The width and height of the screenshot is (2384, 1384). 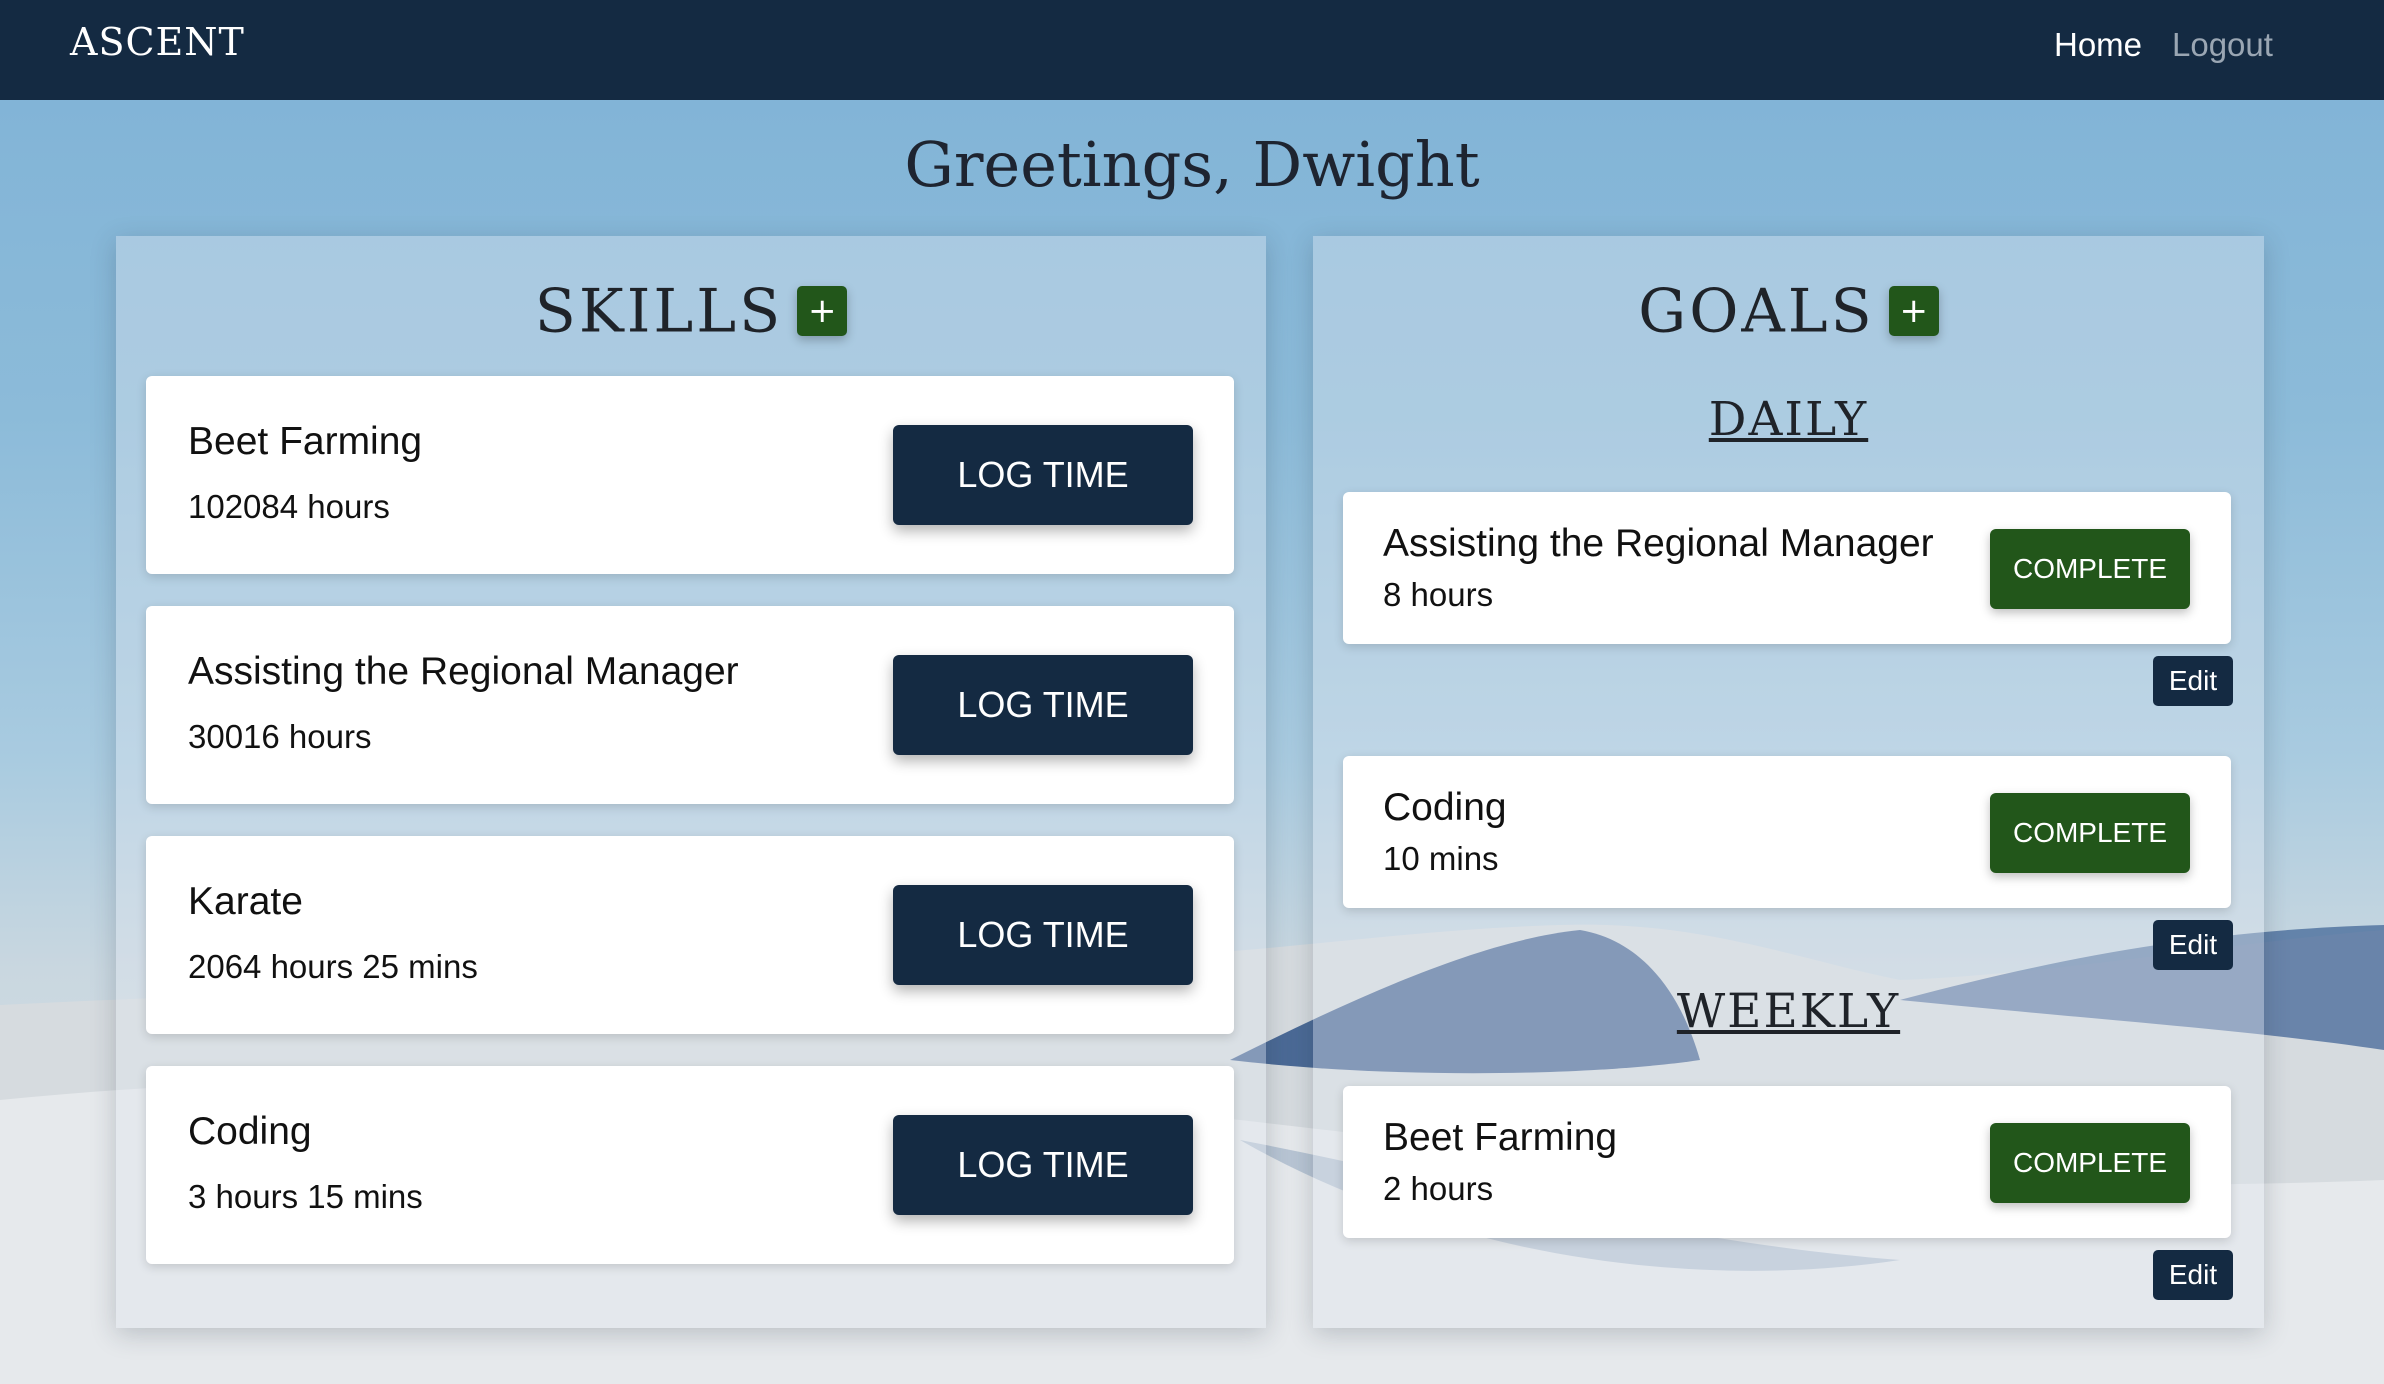 I want to click on goal-card: Coding 10 mins COMPLETE, so click(x=1787, y=832).